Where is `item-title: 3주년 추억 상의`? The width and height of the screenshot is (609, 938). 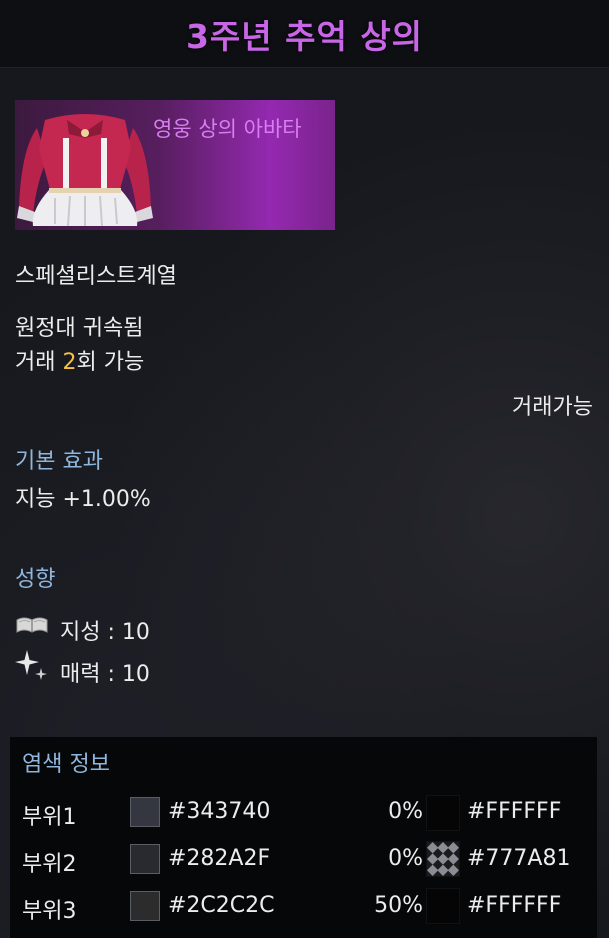 item-title: 3주년 추억 상의 is located at coordinates (304, 36).